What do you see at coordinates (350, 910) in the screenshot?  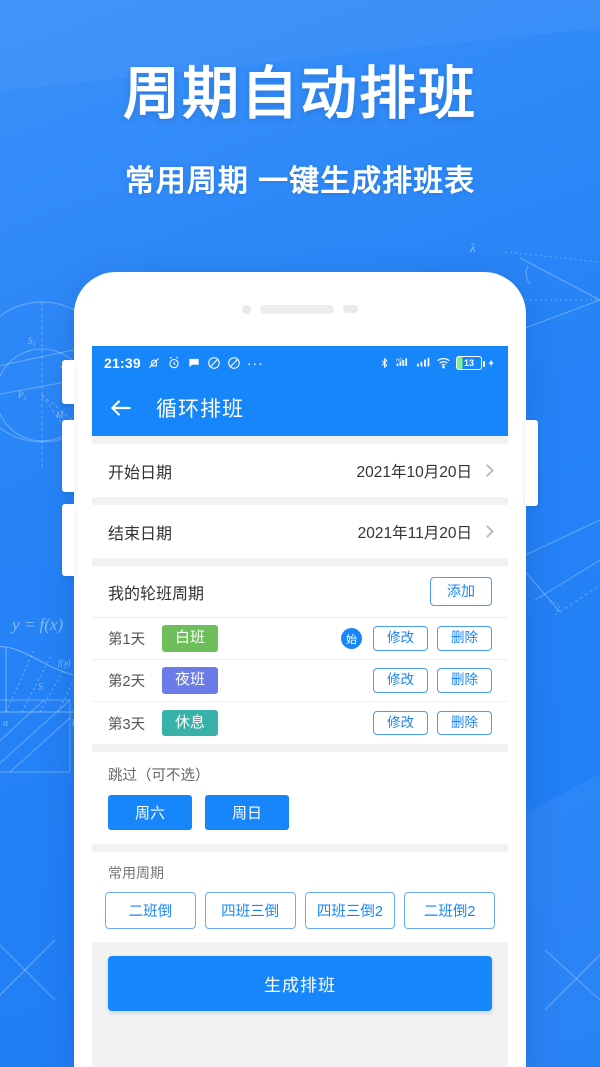 I see `common-cycle-option-3: 四班三倒2` at bounding box center [350, 910].